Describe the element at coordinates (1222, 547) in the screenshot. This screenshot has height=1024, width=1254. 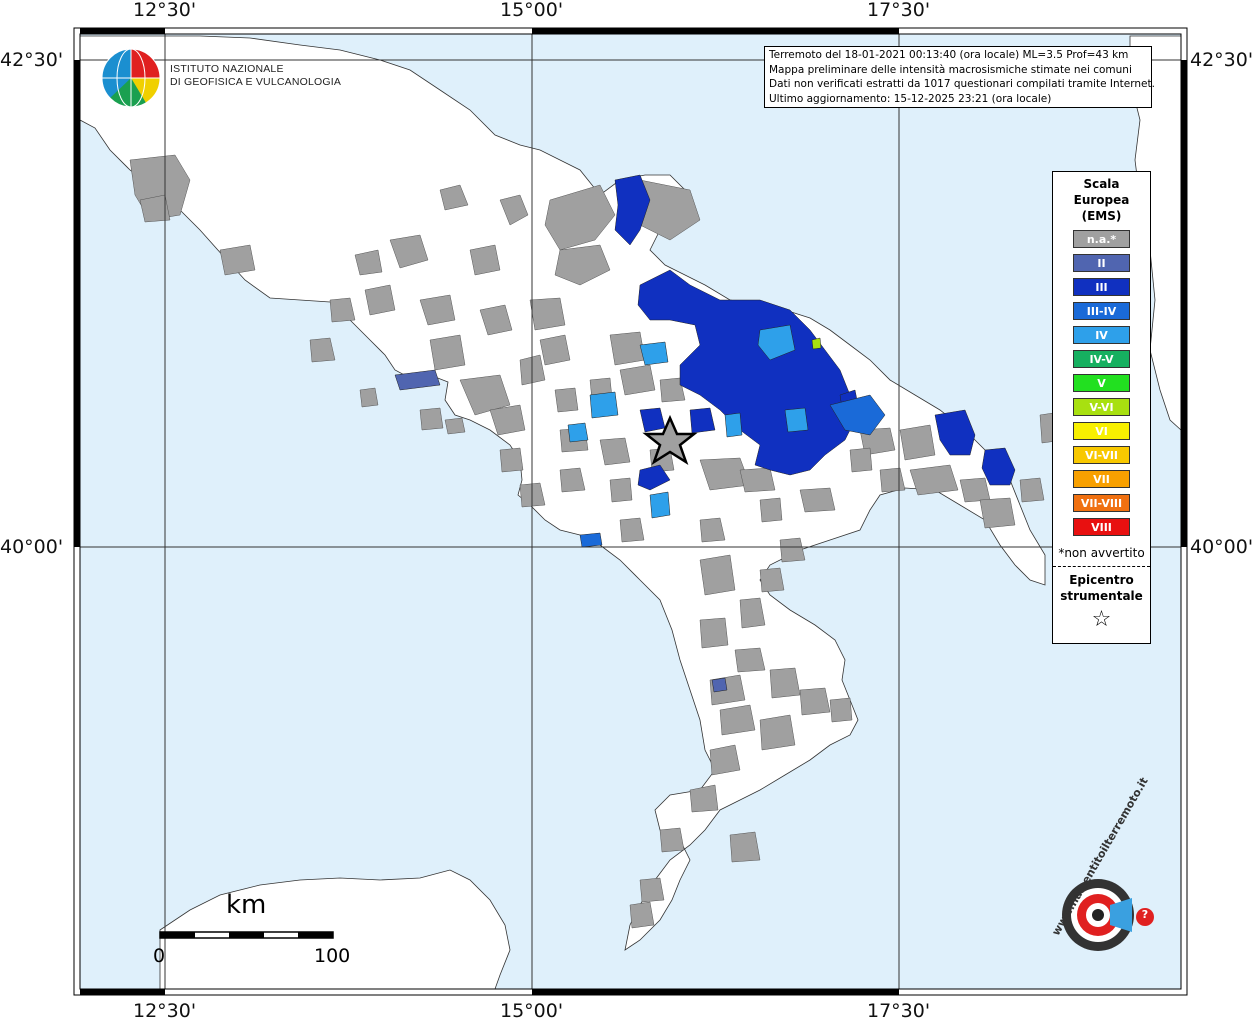
I see `lat-label-right-2: 40°00'` at that location.